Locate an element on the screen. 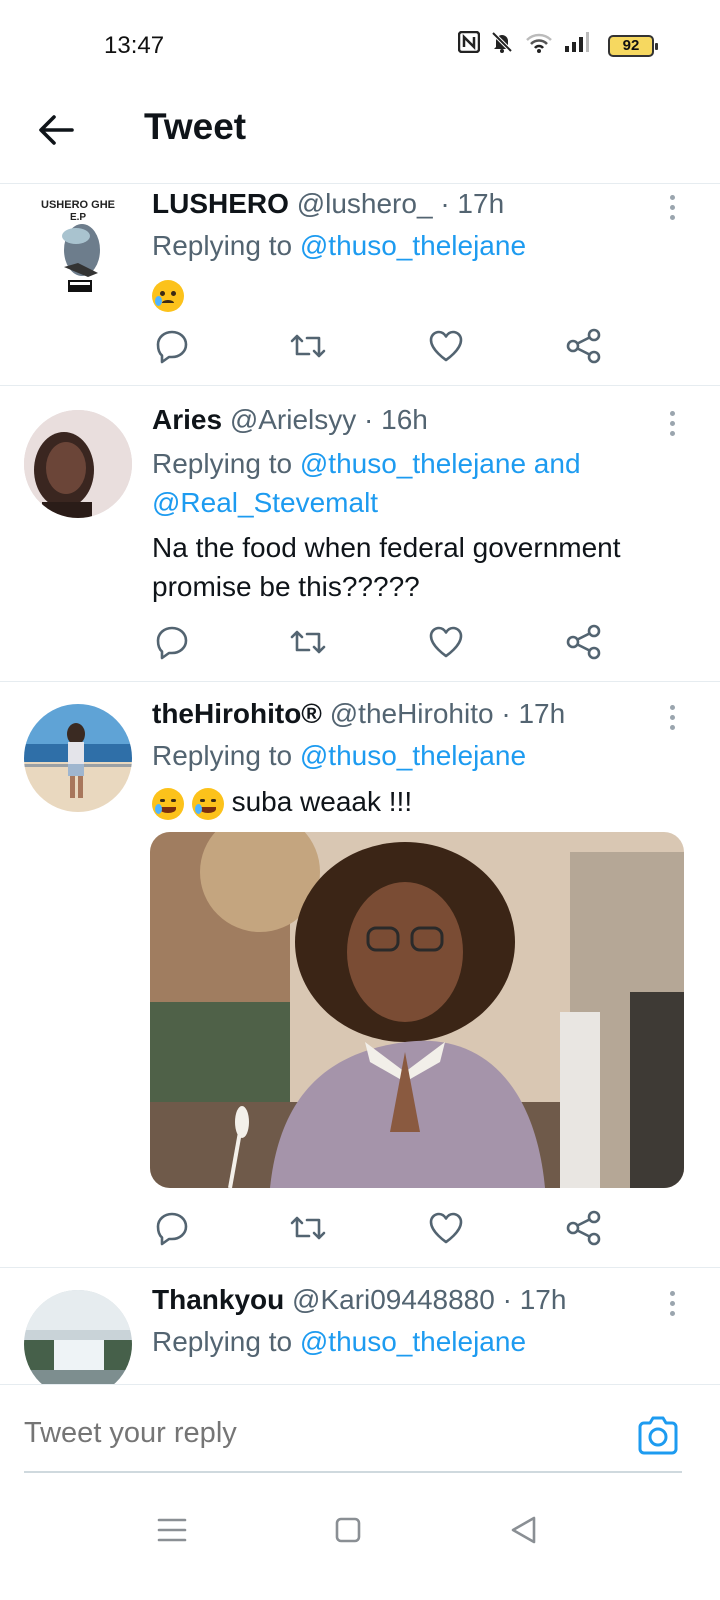 This screenshot has width=720, height=1600. battery-icon: 92 is located at coordinates (633, 46).